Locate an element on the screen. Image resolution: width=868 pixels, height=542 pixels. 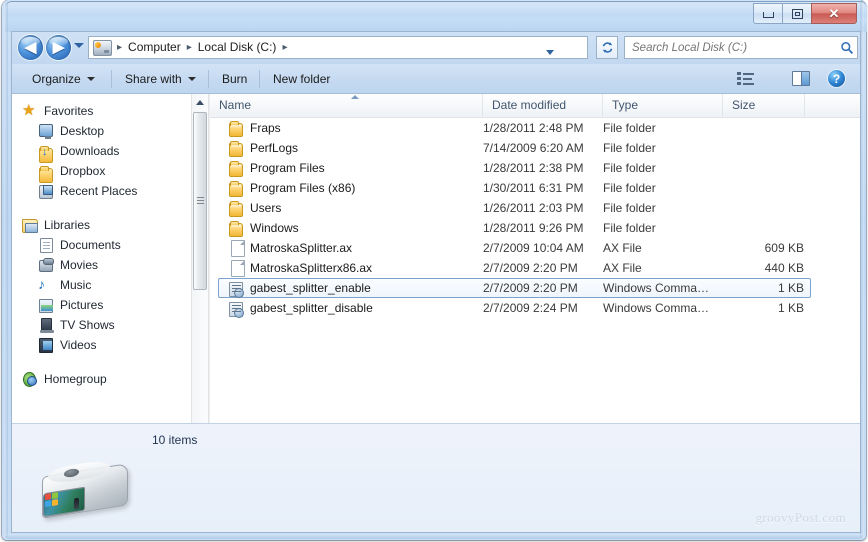
sidebar-item-tv-shows: TV Shows is located at coordinates (101, 325).